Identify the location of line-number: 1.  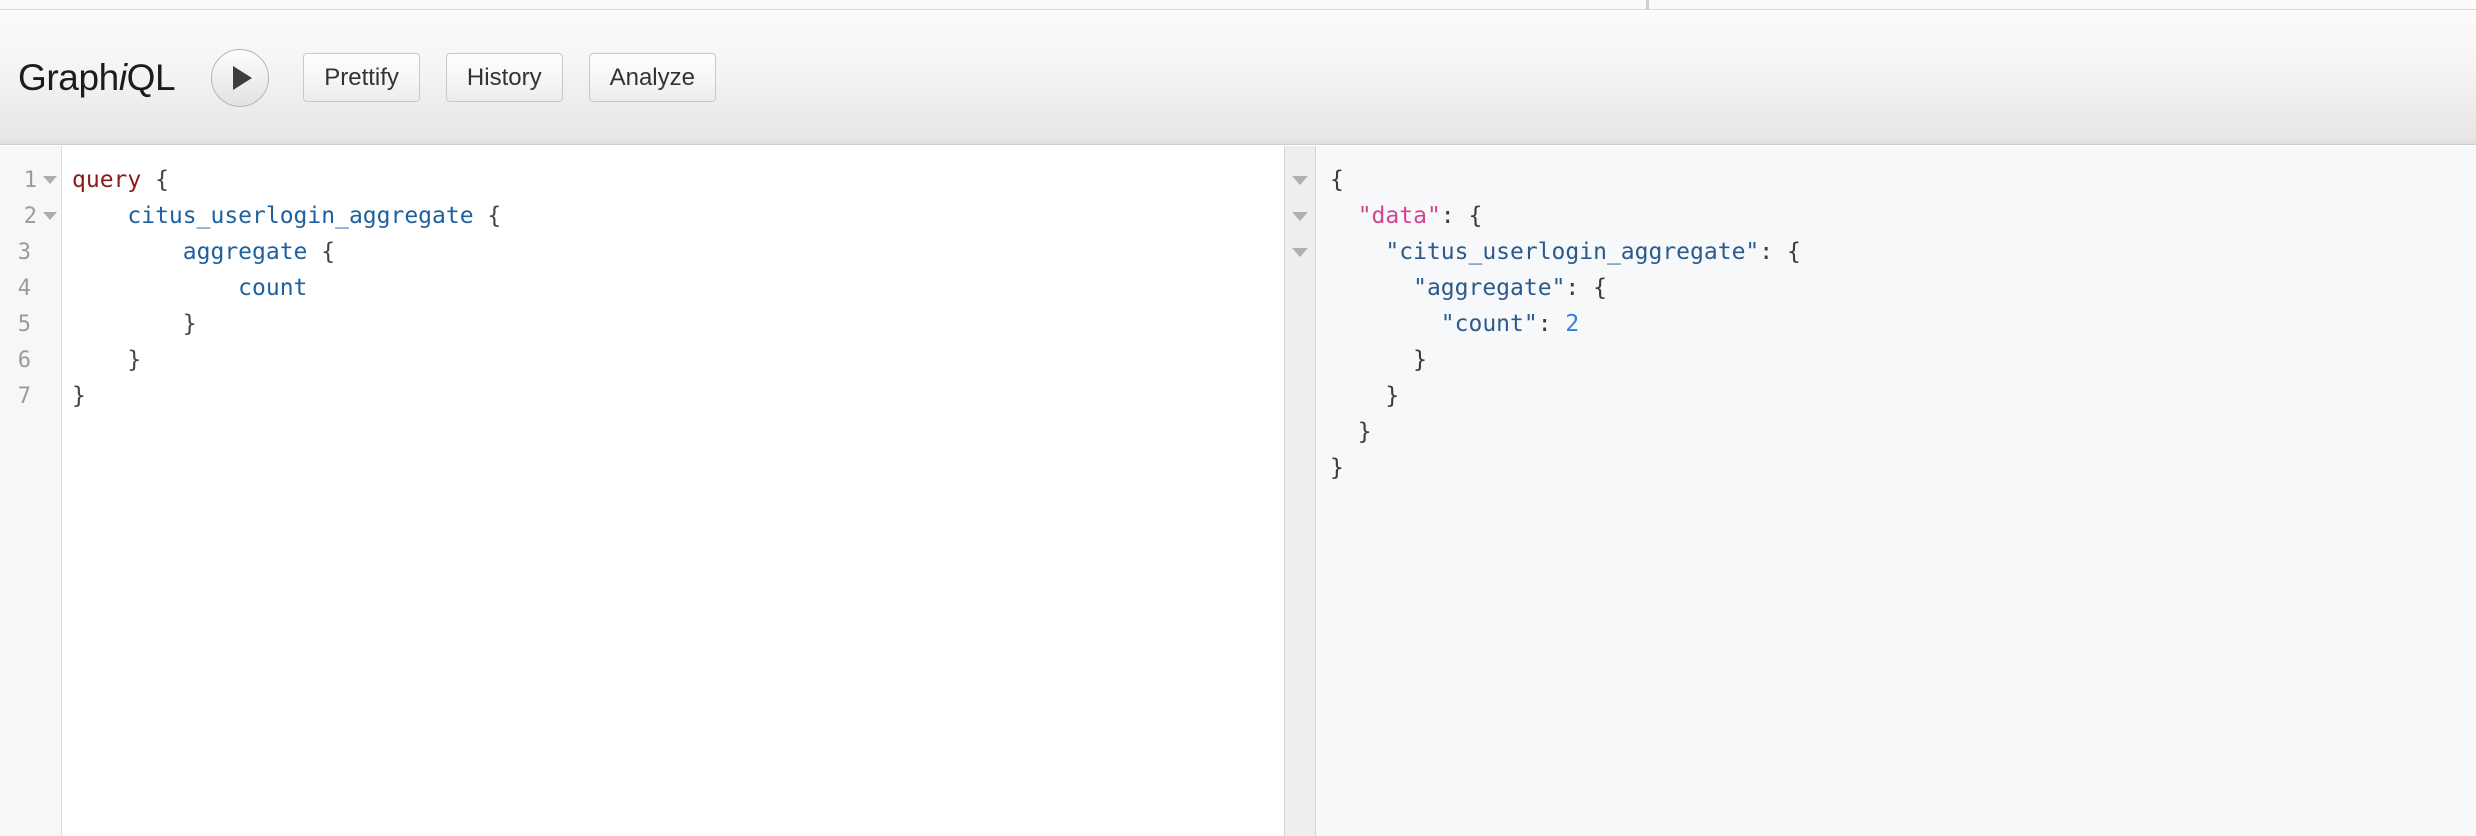
(30, 180).